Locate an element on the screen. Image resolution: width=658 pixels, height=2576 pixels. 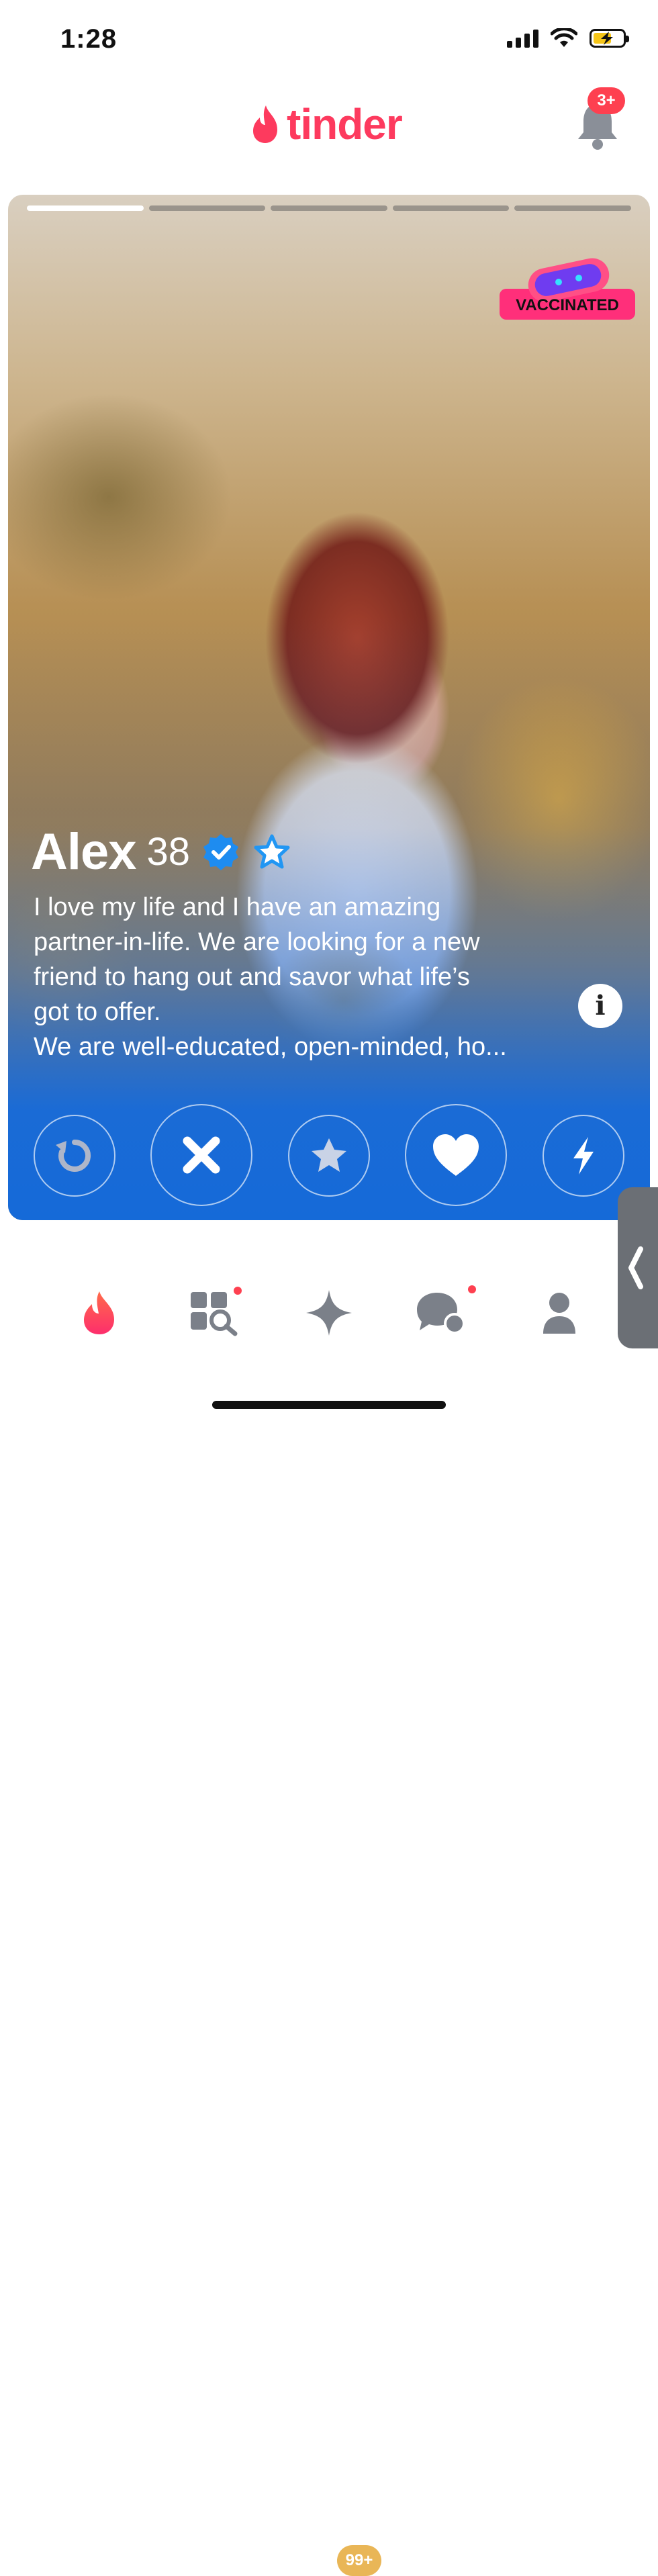
bolt-icon is located at coordinates (583, 1156).